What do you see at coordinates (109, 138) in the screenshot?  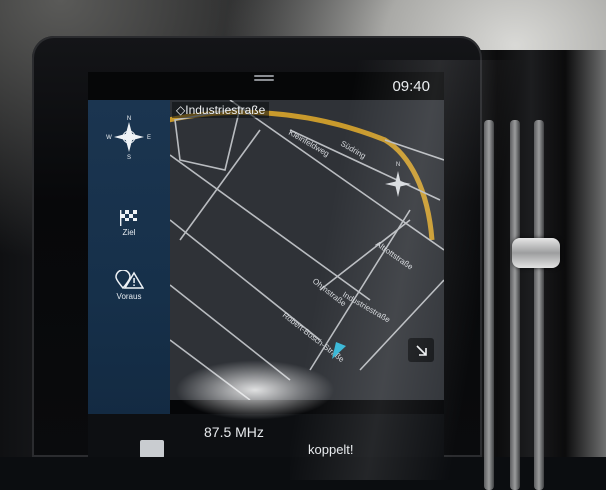 I see `svg-text: W` at bounding box center [109, 138].